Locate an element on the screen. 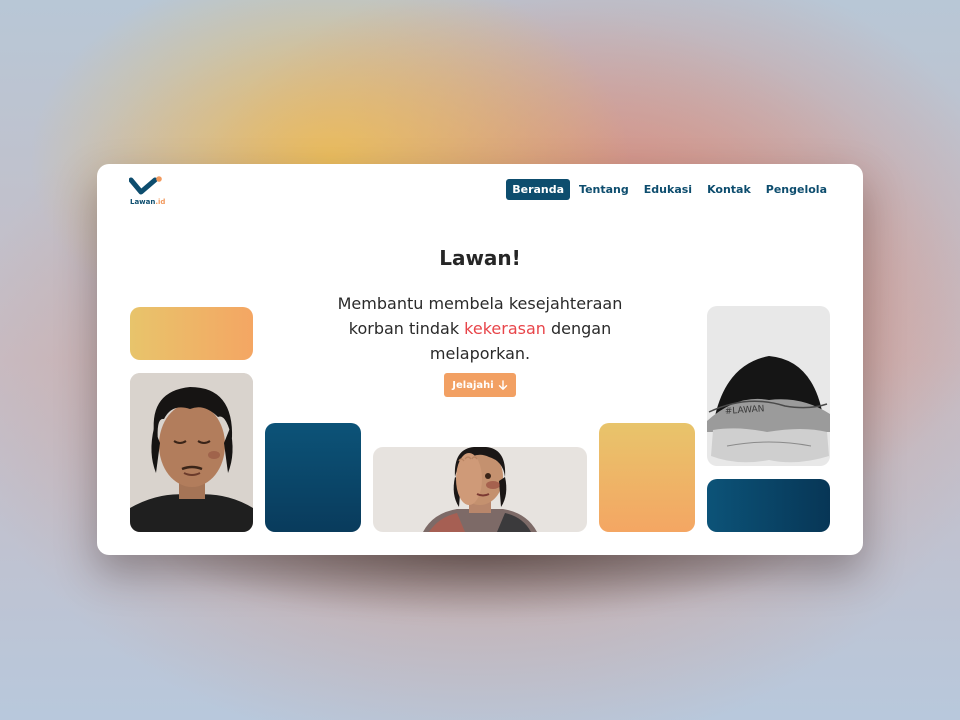 This screenshot has height=720, width=960. photo-woman-covering-eye is located at coordinates (480, 489).